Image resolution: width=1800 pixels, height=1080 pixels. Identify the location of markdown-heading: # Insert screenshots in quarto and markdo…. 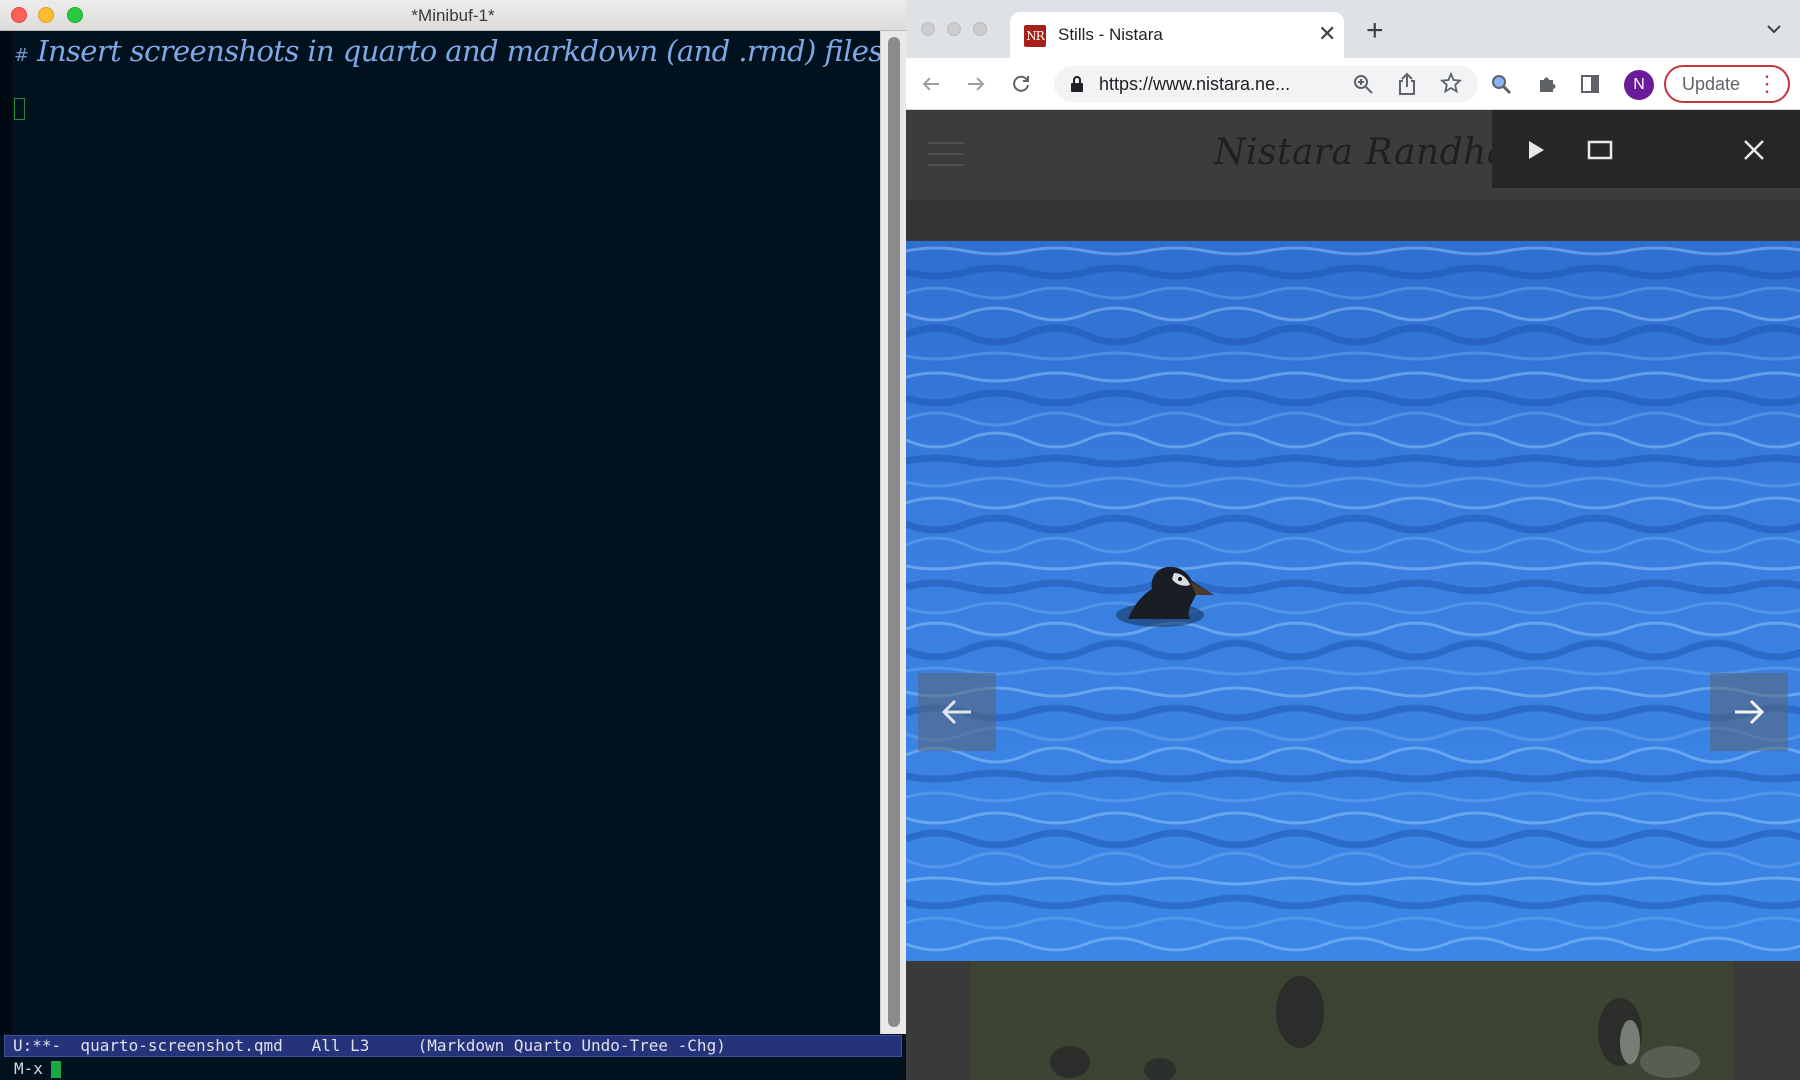
(460, 51).